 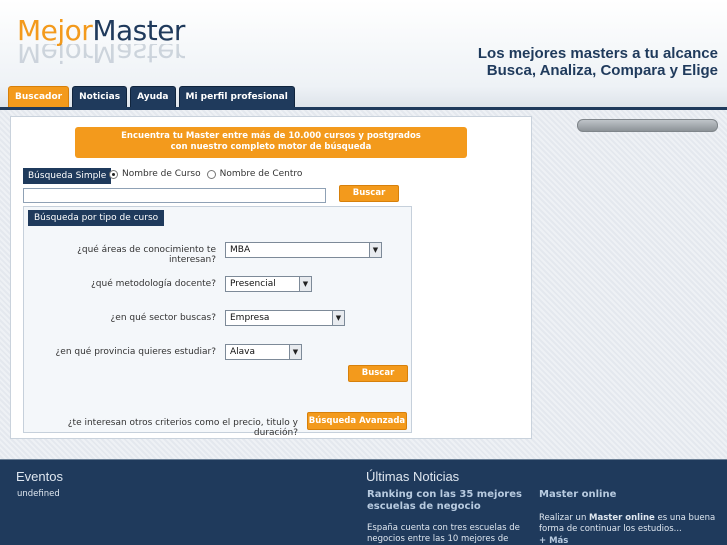 I want to click on news-title: Últimas Noticias, so click(x=413, y=476).